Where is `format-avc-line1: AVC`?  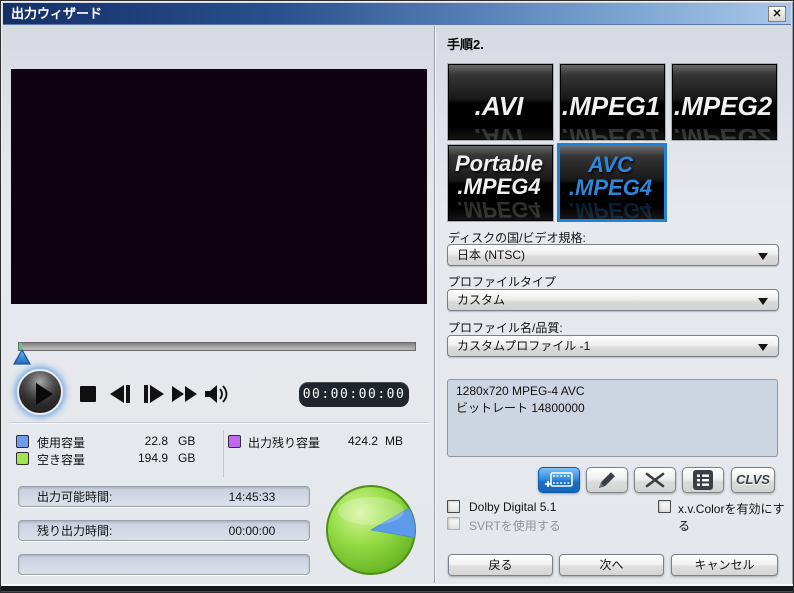
format-avc-line1: AVC is located at coordinates (610, 164).